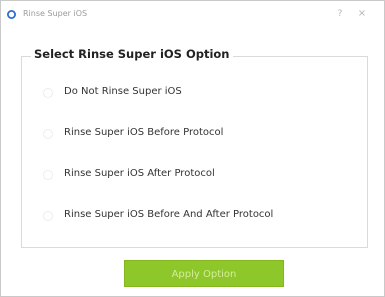  I want to click on window-title: Rinse Super iOS, so click(55, 13).